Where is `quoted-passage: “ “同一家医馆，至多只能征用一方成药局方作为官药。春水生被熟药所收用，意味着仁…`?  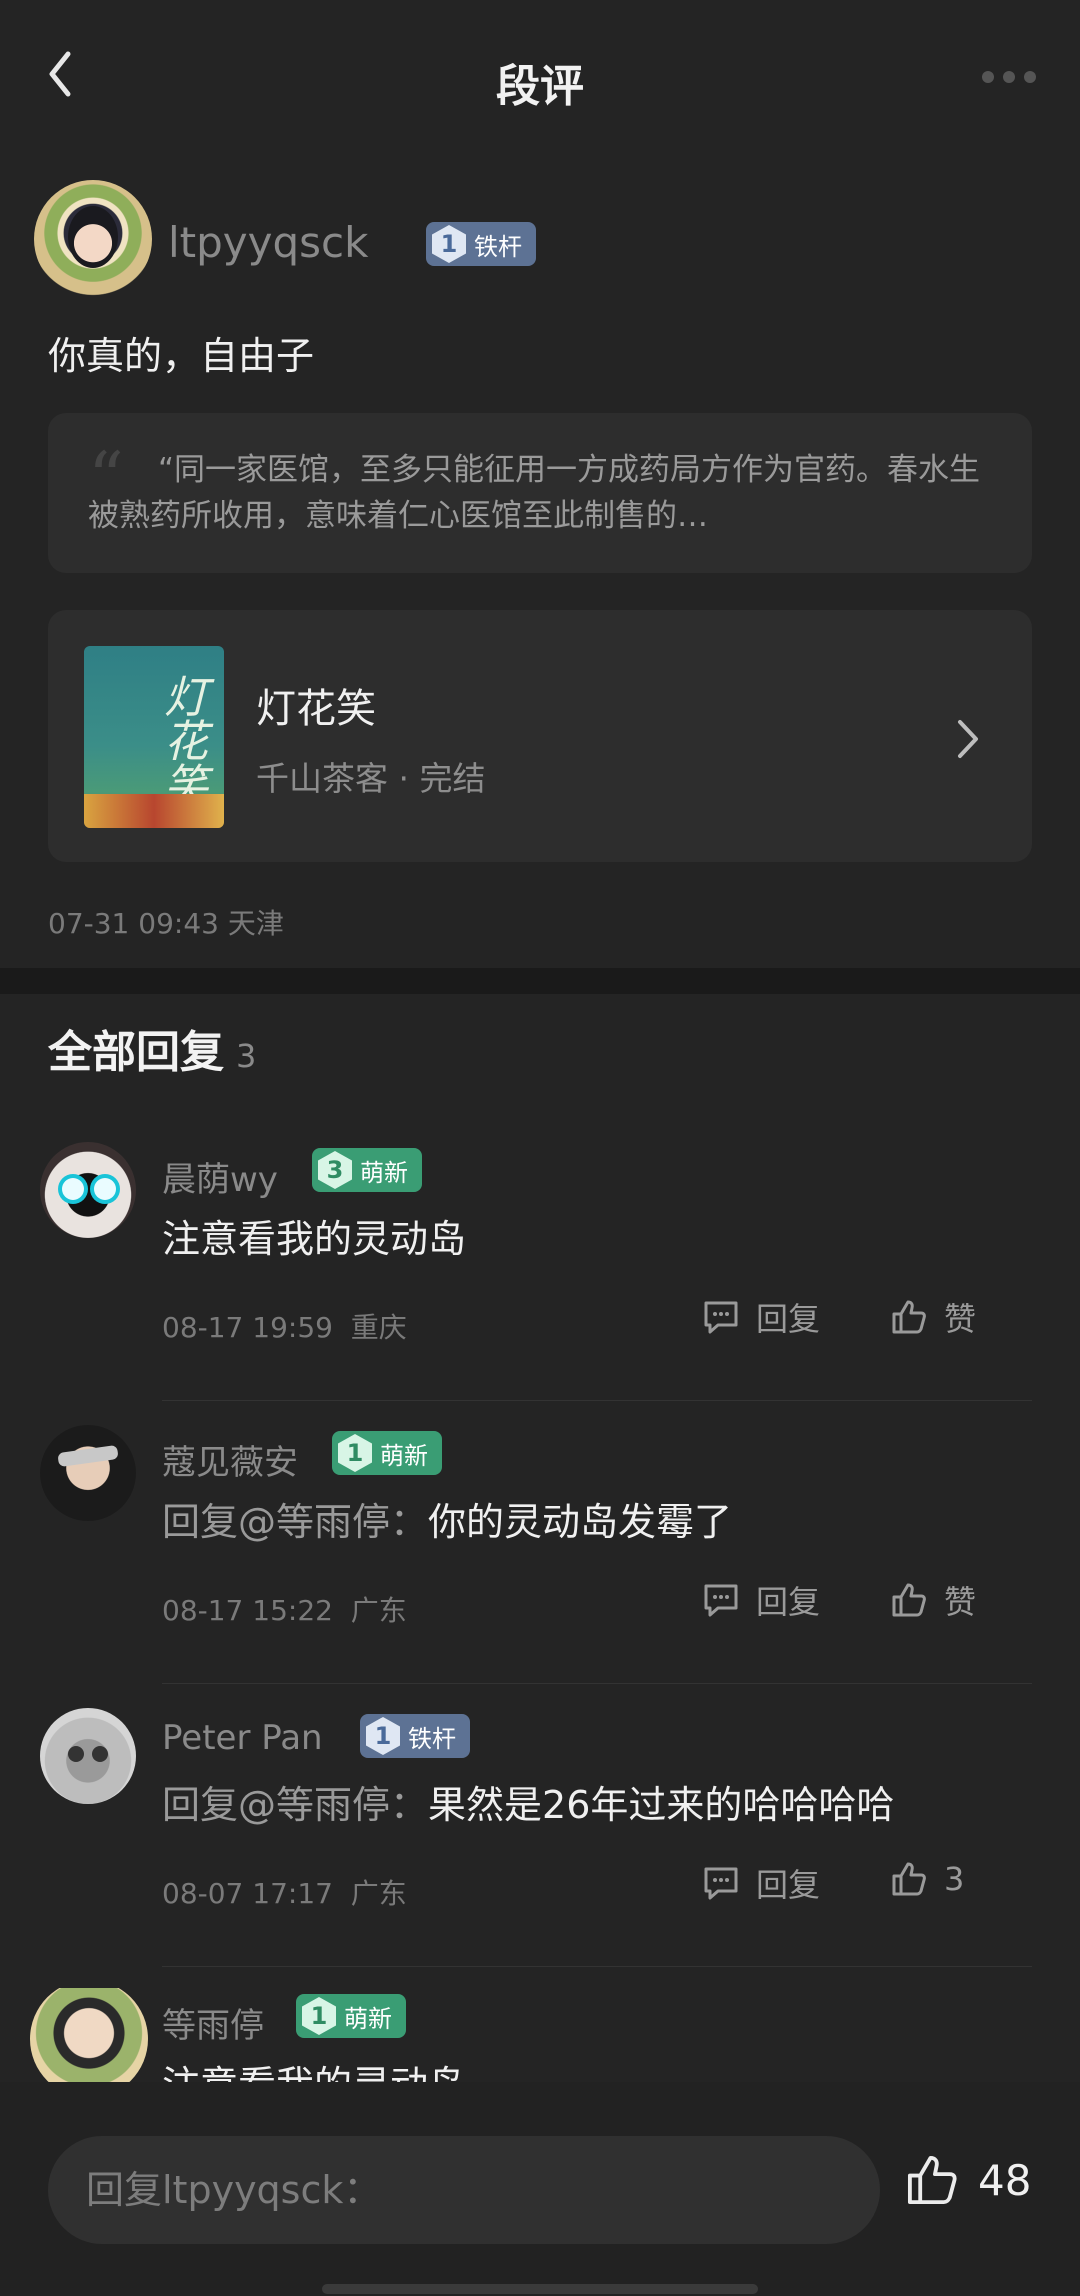
quoted-passage: “ “同一家医馆，至多只能征用一方成药局方作为官药。春水生被熟药所收用，意味着仁… is located at coordinates (540, 493).